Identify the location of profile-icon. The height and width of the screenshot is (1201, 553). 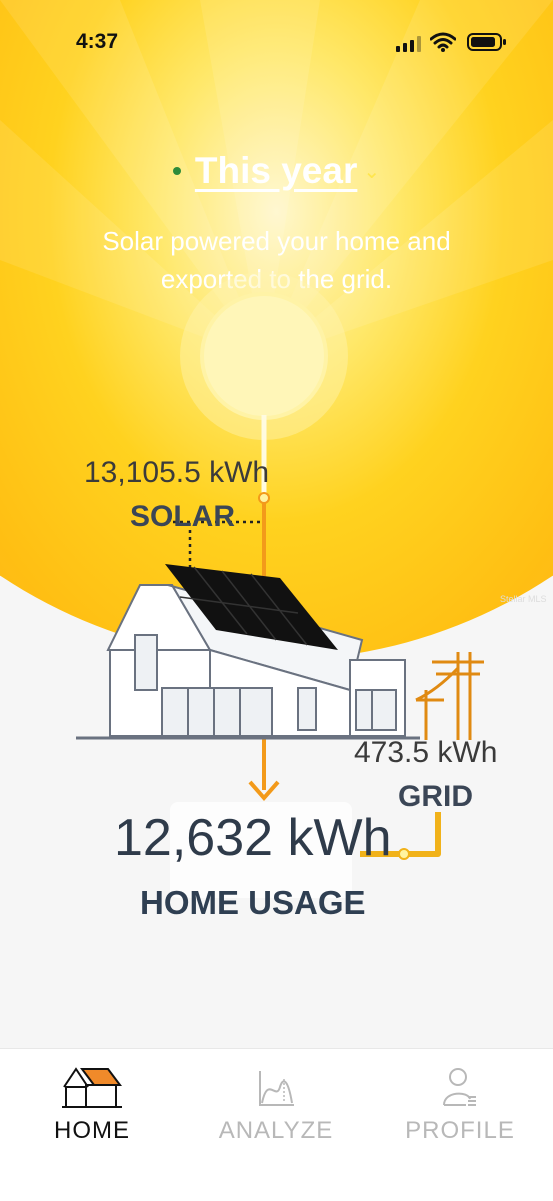
(459, 1087).